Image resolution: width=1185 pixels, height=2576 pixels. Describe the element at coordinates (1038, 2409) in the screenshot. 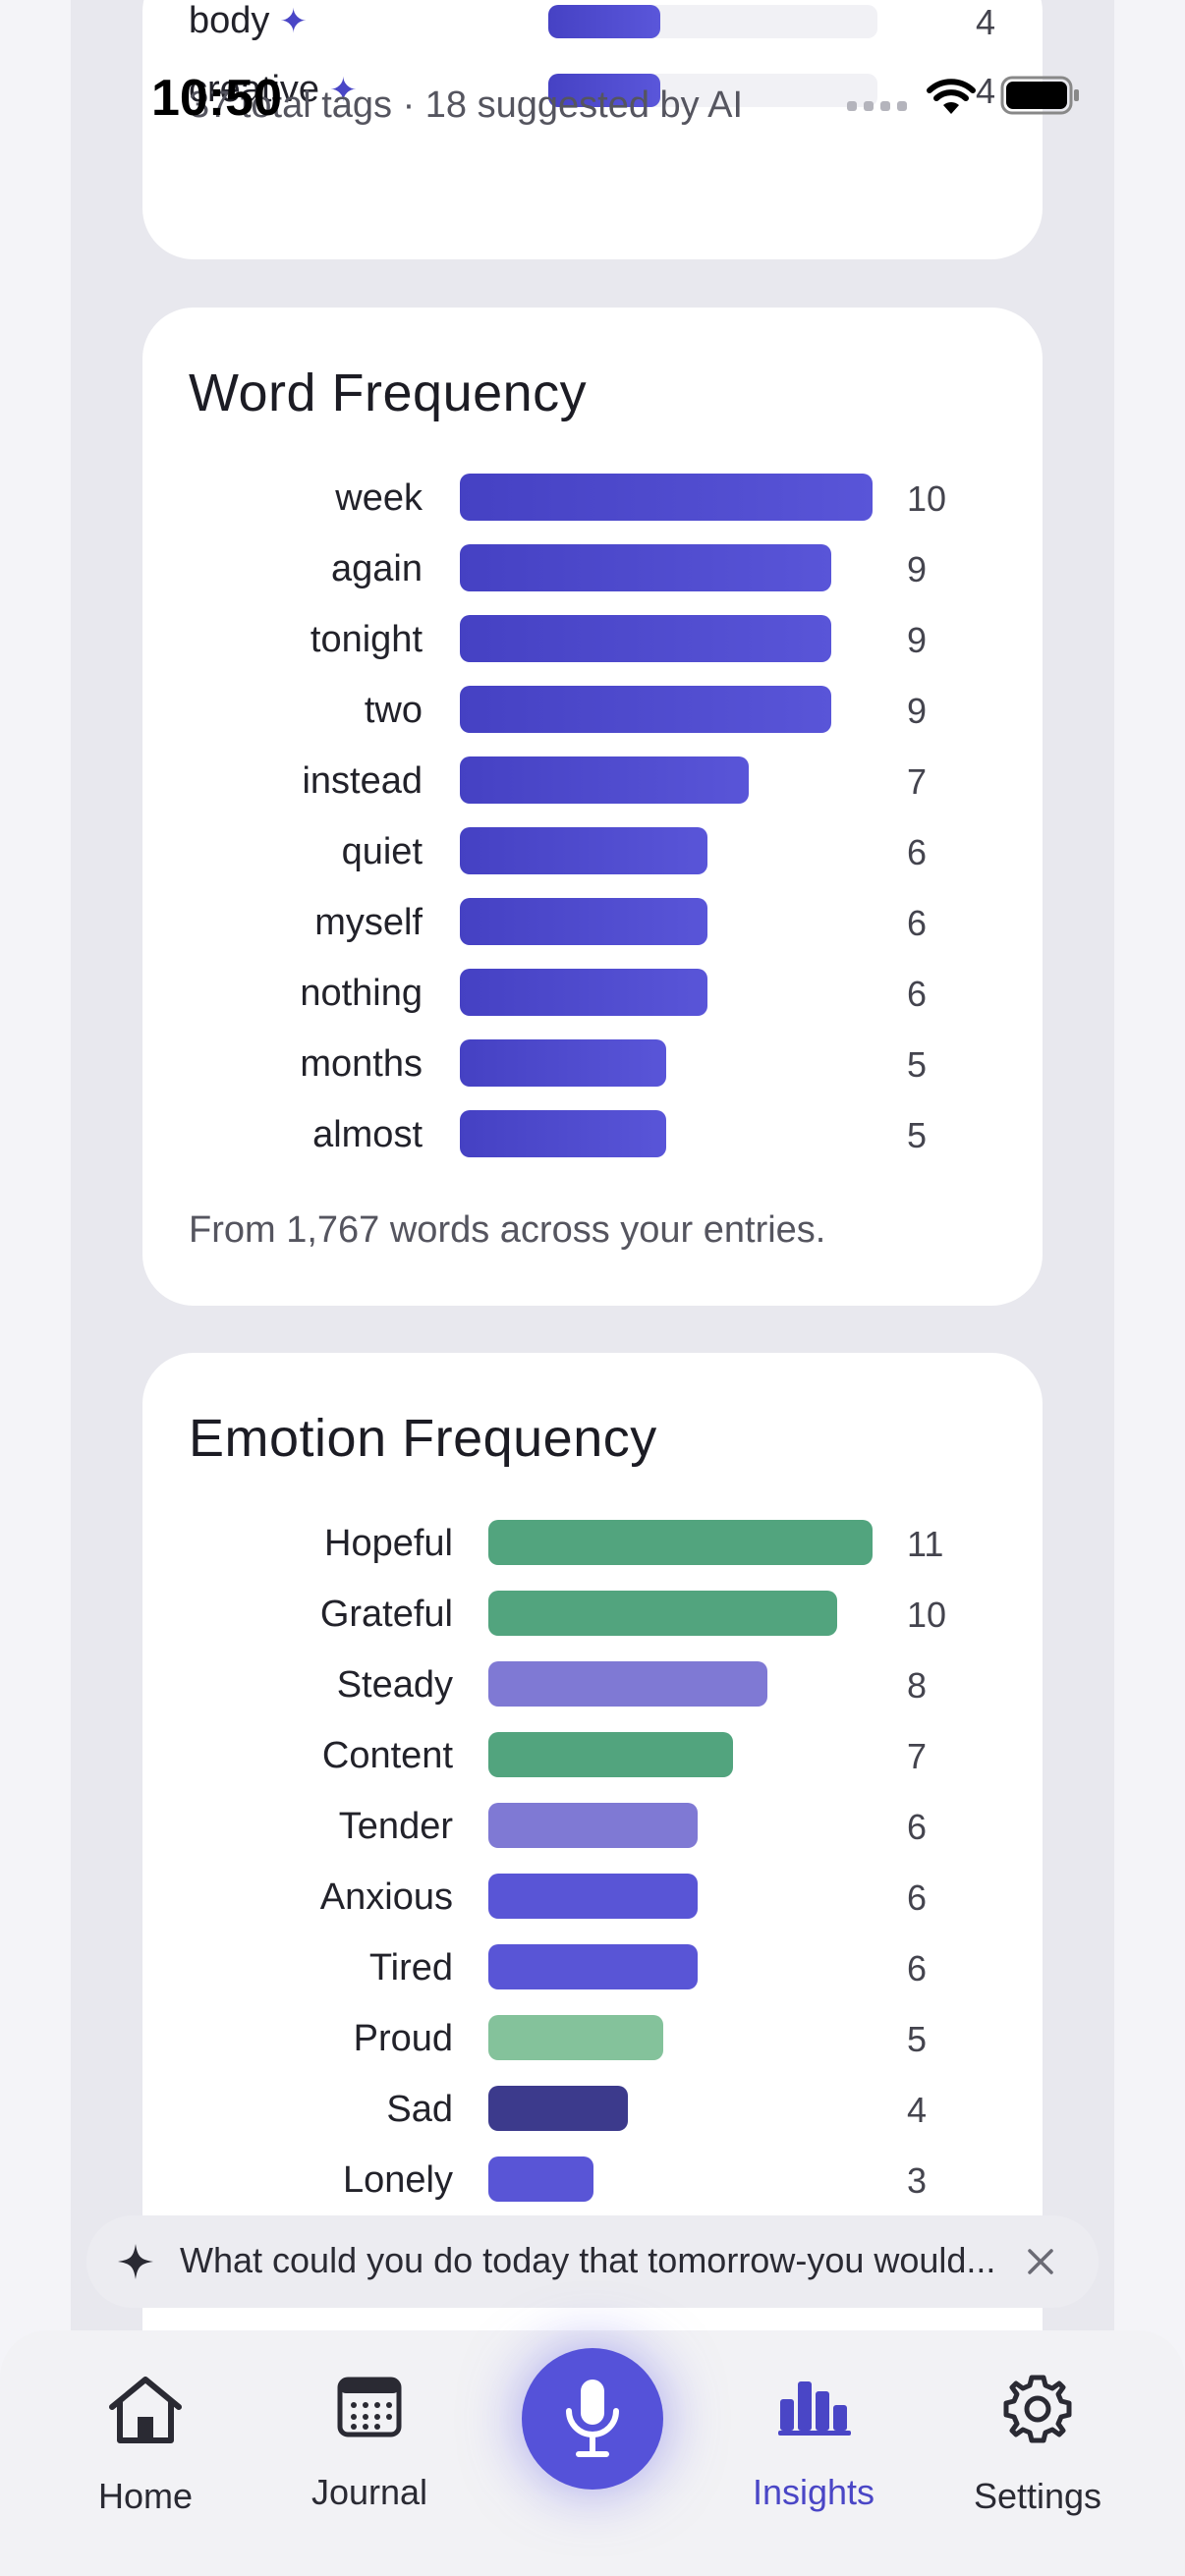

I see `gear-icon` at that location.